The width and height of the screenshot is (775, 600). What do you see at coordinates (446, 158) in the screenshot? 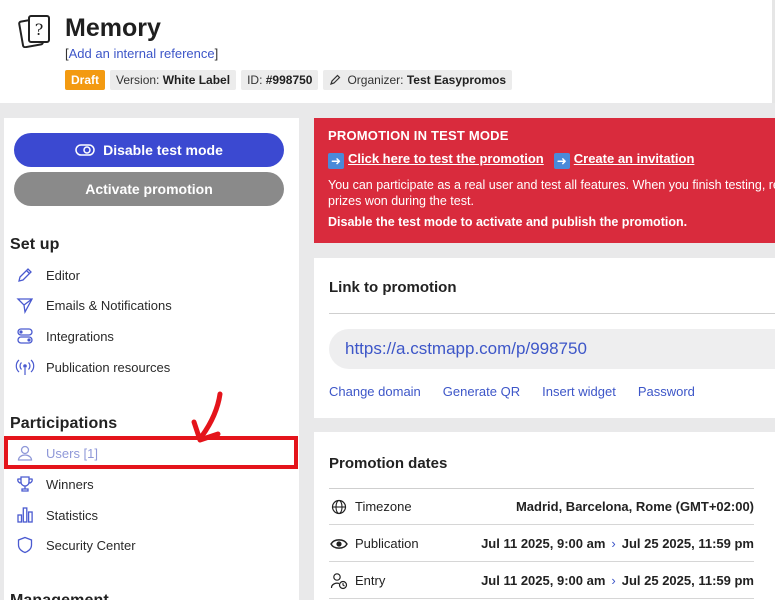
I see `test-promotion-link-label: Click here to test the promotion` at bounding box center [446, 158].